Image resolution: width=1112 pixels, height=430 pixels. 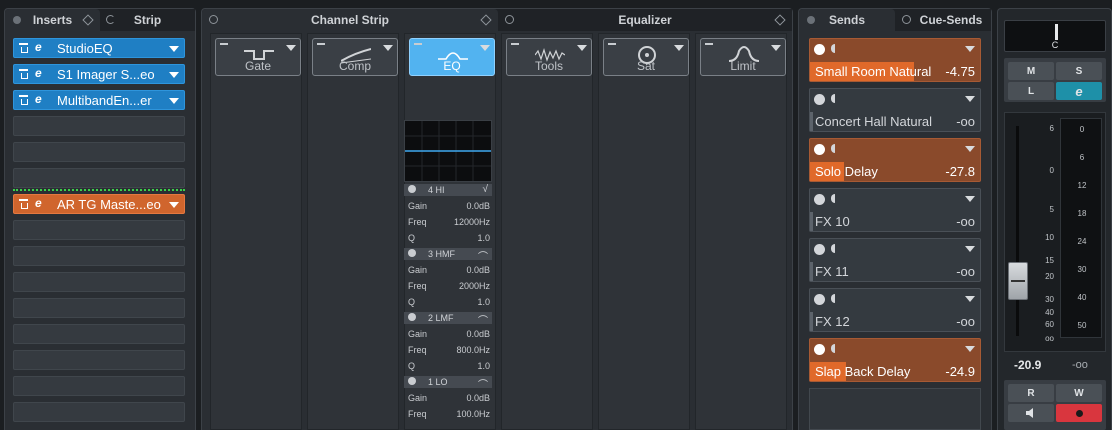 I want to click on param-value: 12000Hz, so click(x=472, y=222).